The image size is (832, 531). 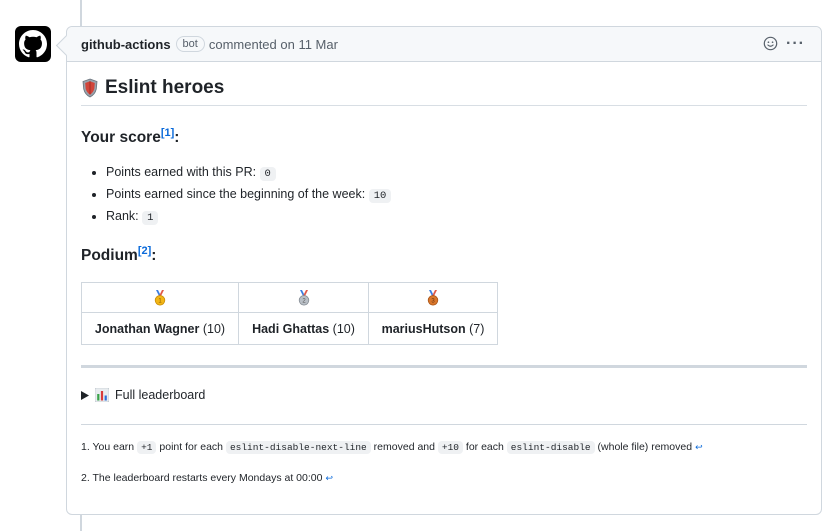 I want to click on divider, so click(x=444, y=366).